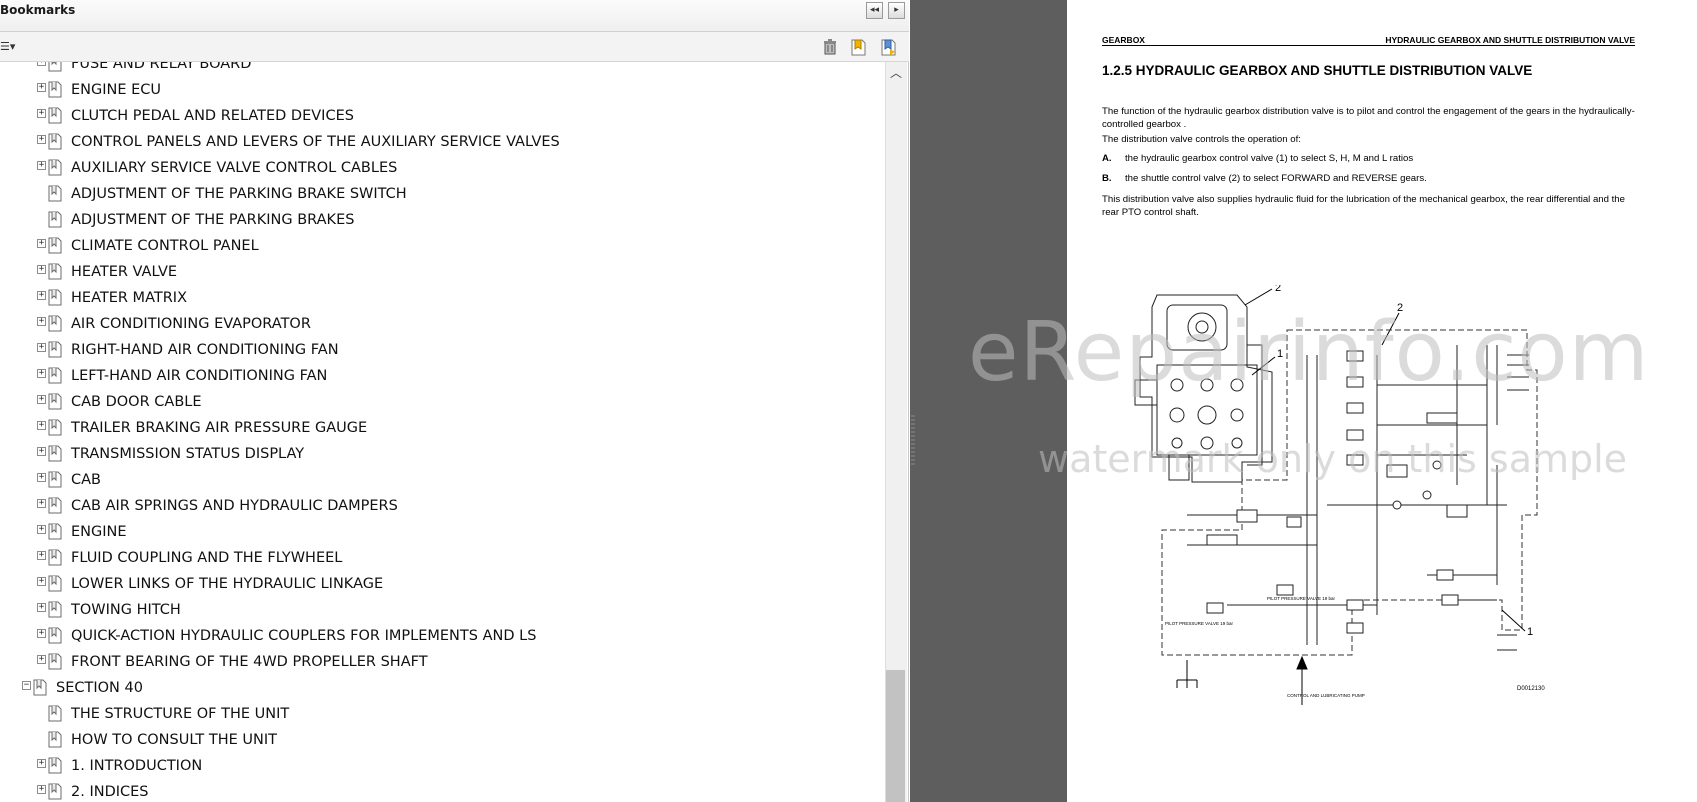 Image resolution: width=1697 pixels, height=802 pixels. Describe the element at coordinates (212, 116) in the screenshot. I see `bookmark-label: CLUTCH PEDAL AND RELATED DEVICES` at that location.